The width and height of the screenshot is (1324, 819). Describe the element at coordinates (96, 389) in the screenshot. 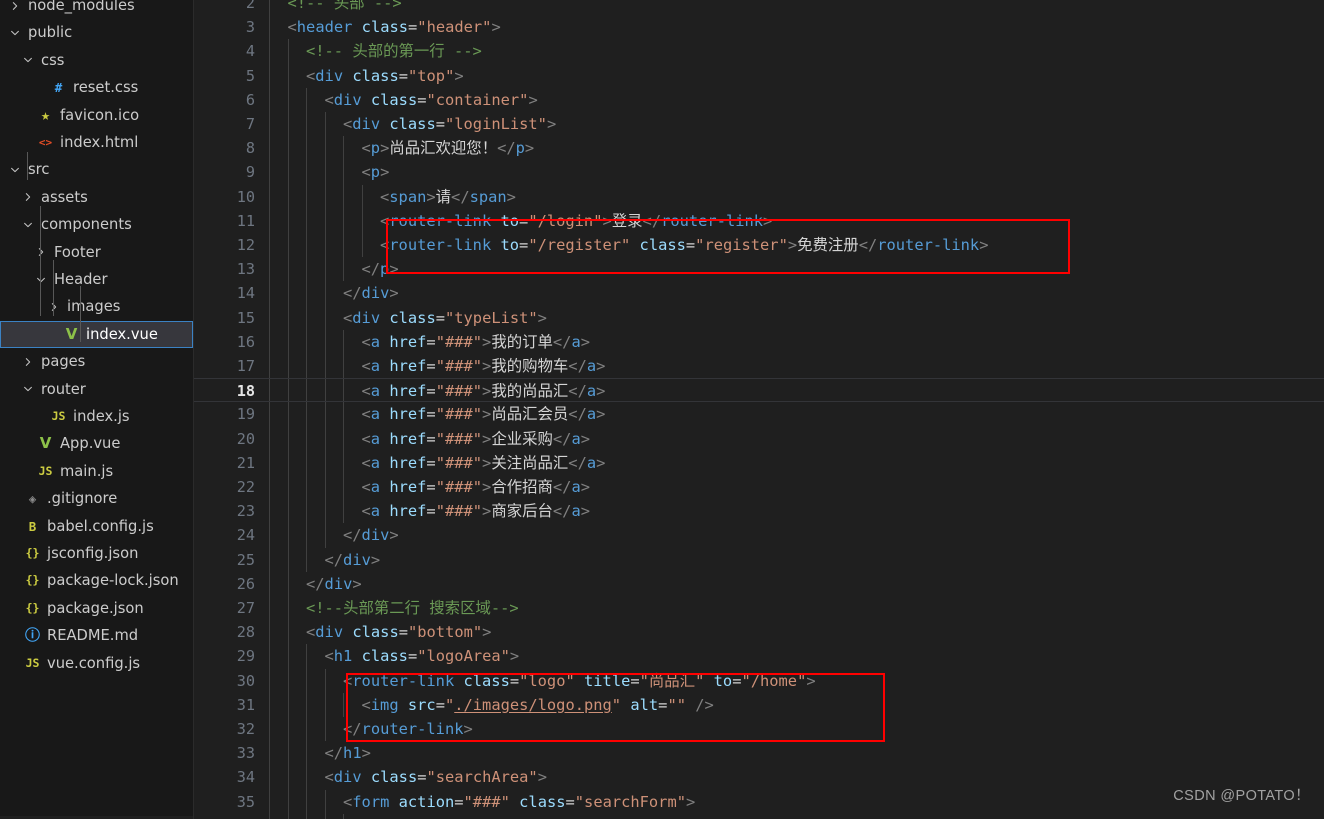

I see `tree-folder-router: router` at that location.